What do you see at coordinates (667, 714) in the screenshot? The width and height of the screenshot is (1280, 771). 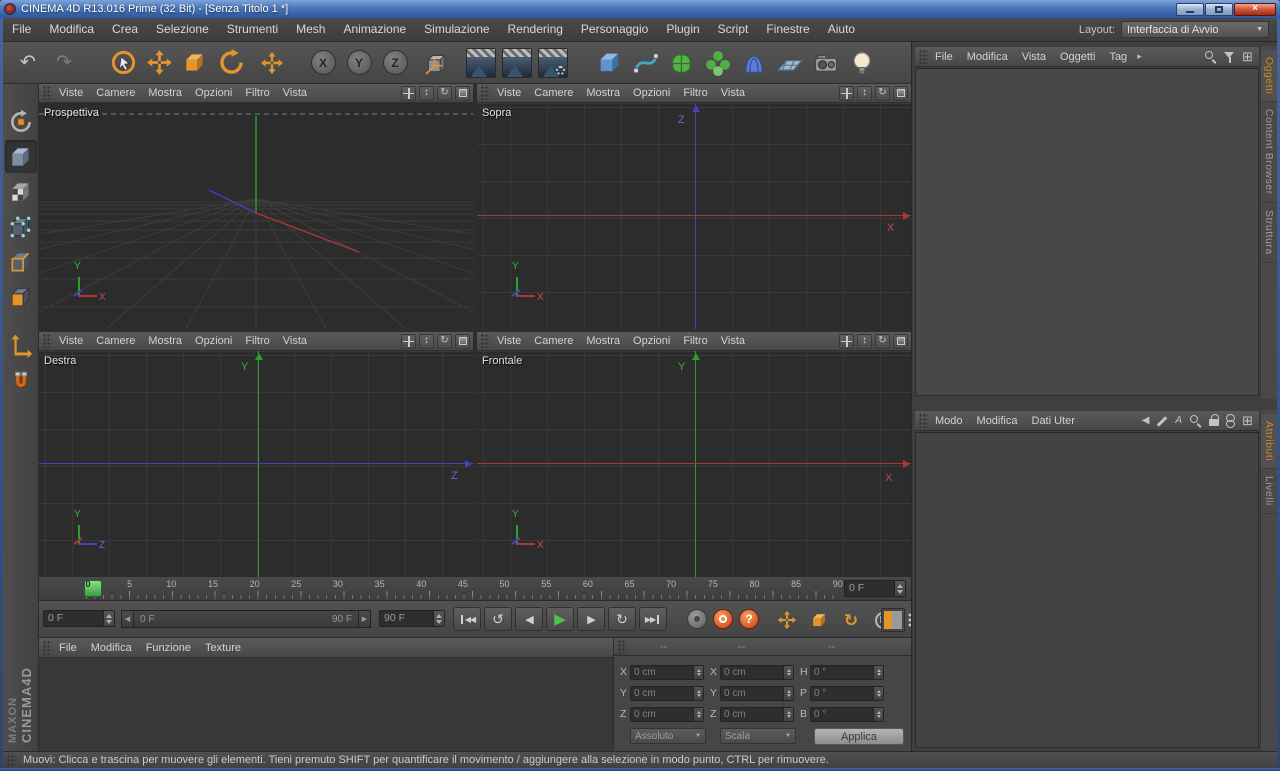 I see `position-z-field: 0 cm` at bounding box center [667, 714].